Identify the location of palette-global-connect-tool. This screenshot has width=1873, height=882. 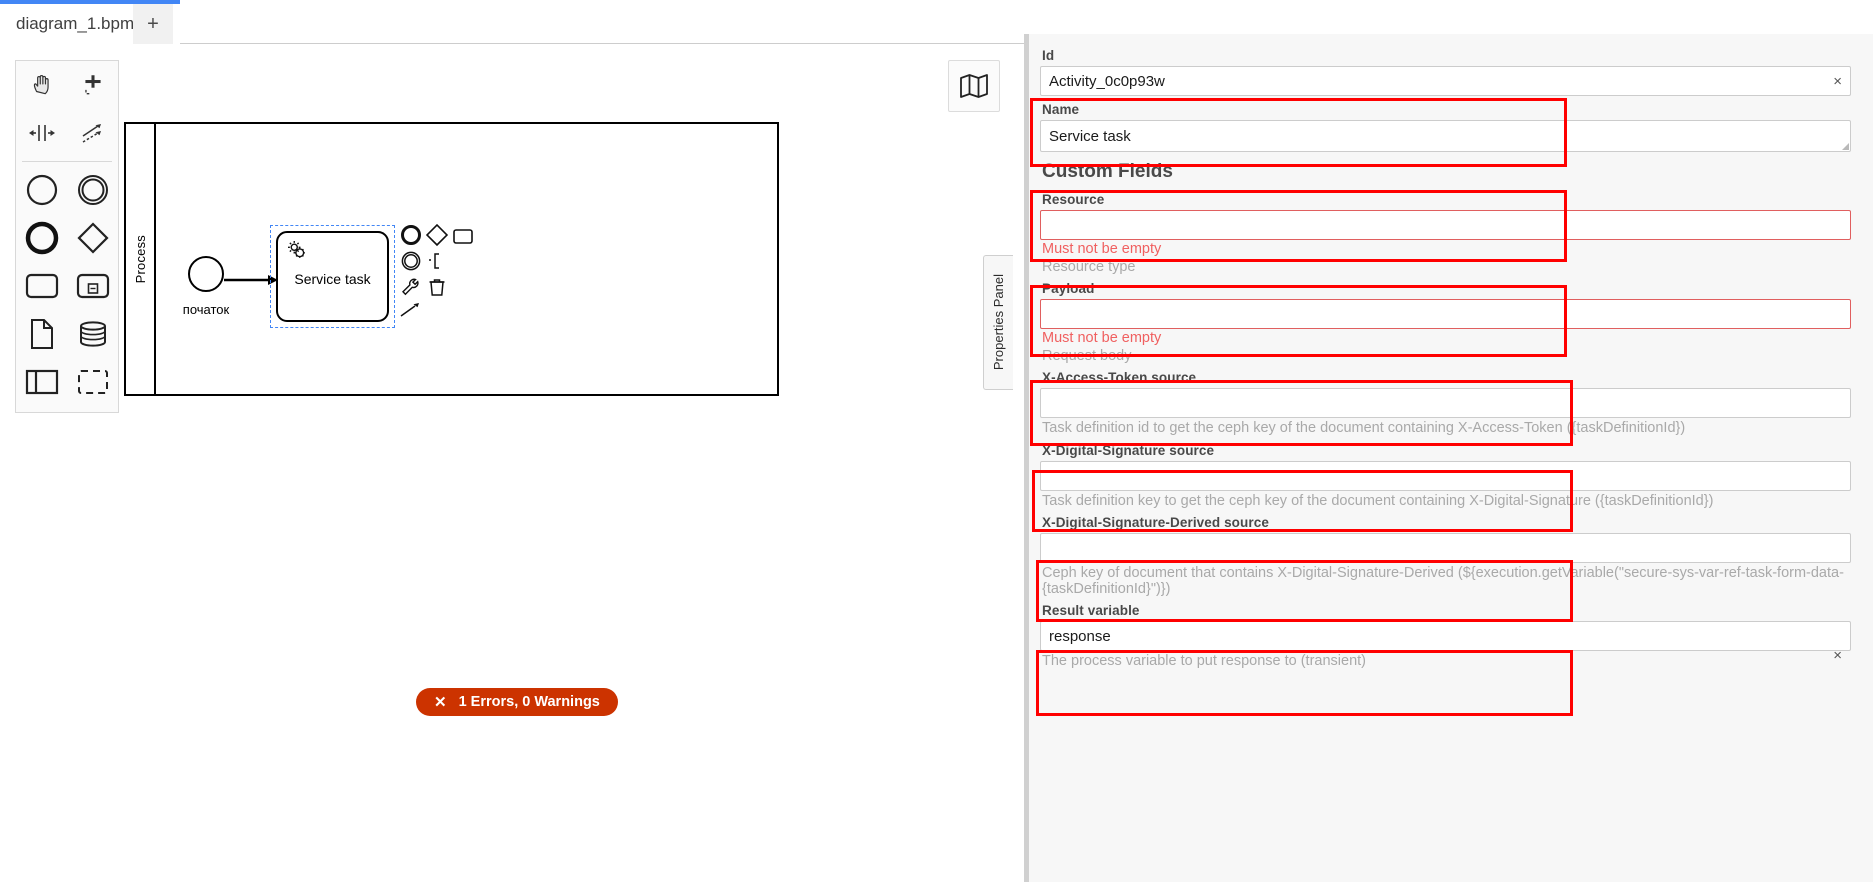
(92, 133).